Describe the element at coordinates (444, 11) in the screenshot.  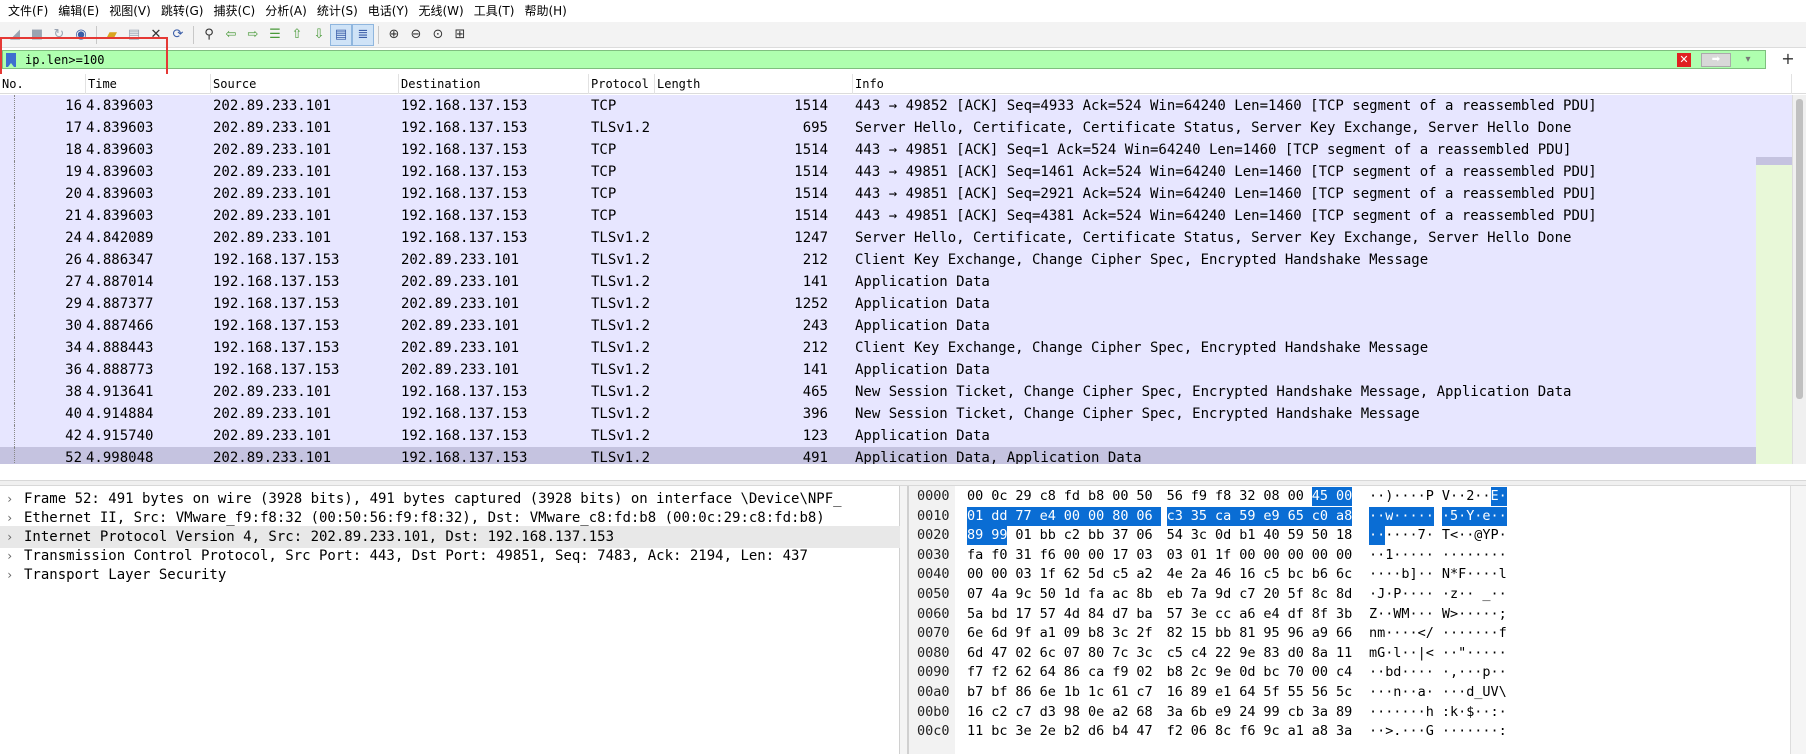
I see `menu-item: 无线(W)` at that location.